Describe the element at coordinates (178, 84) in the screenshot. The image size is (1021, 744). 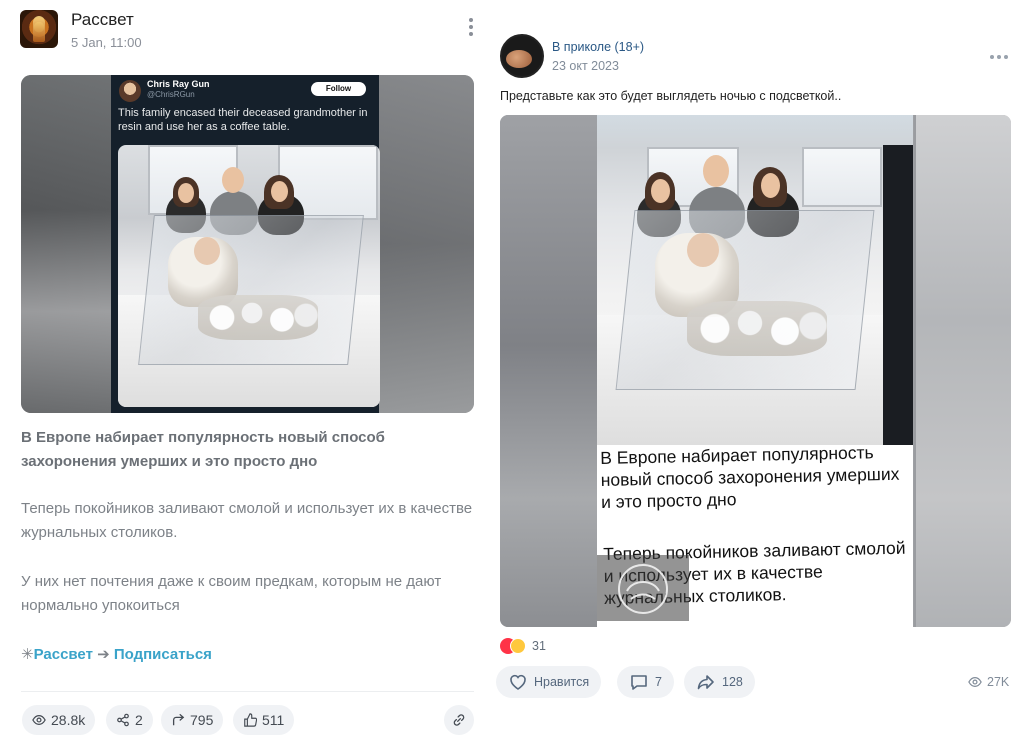
I see `tweet-author: Chris Ray Gun` at that location.